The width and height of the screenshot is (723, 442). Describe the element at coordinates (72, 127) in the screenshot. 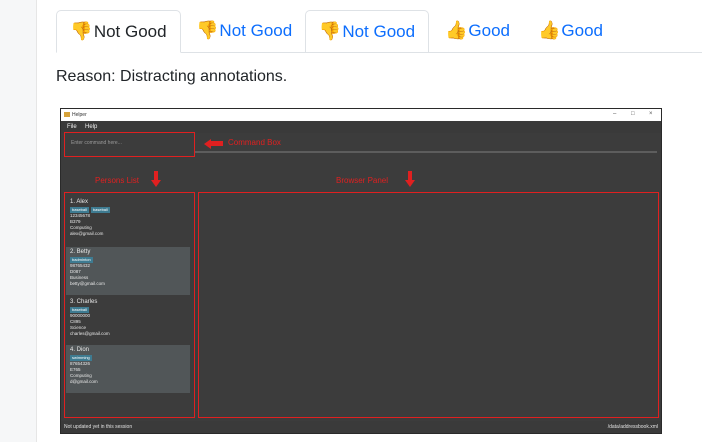

I see `menu-file: File` at that location.